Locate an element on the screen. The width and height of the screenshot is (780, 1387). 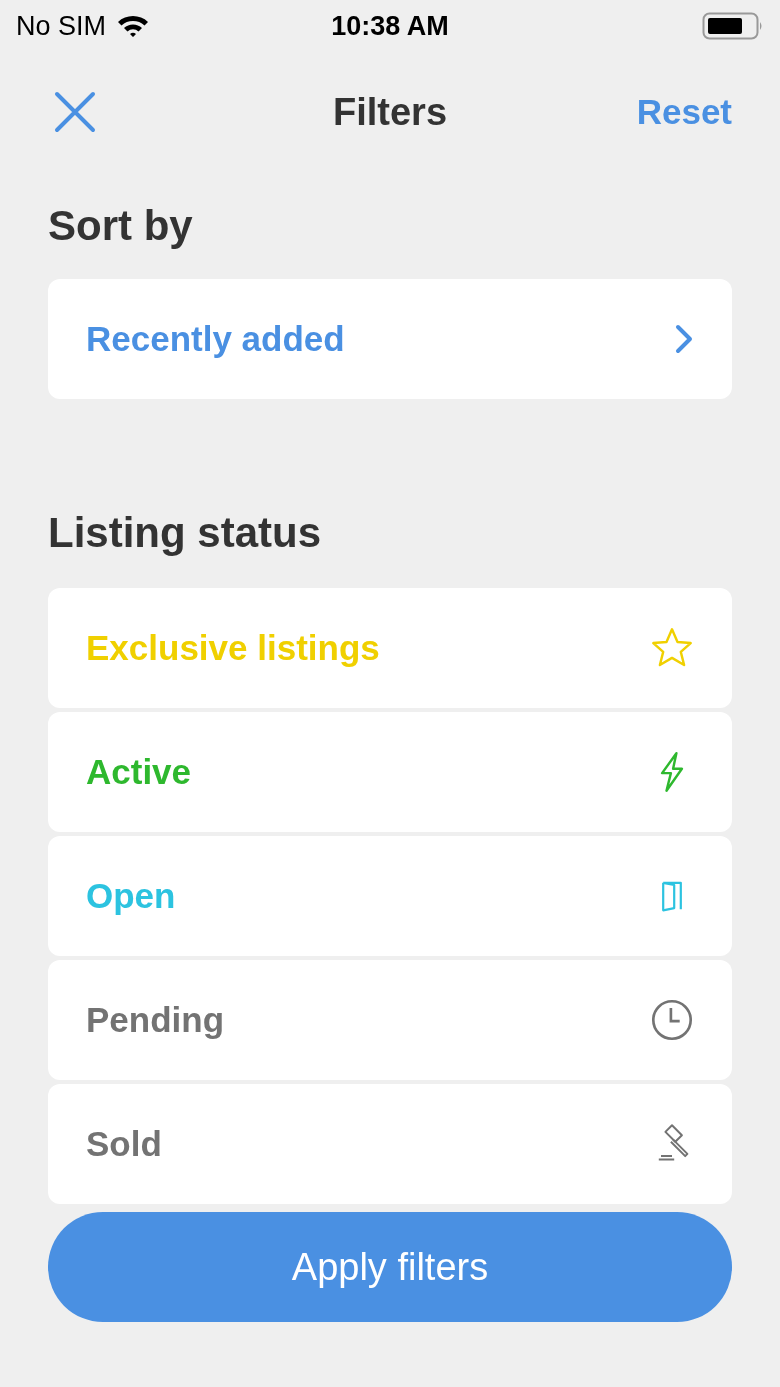
screen-title: Filters is located at coordinates (390, 112).